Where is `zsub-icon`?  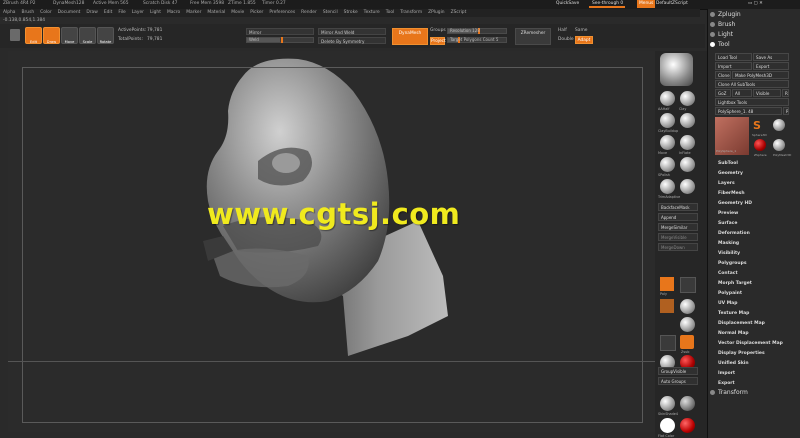
zsub-icon is located at coordinates (687, 306).